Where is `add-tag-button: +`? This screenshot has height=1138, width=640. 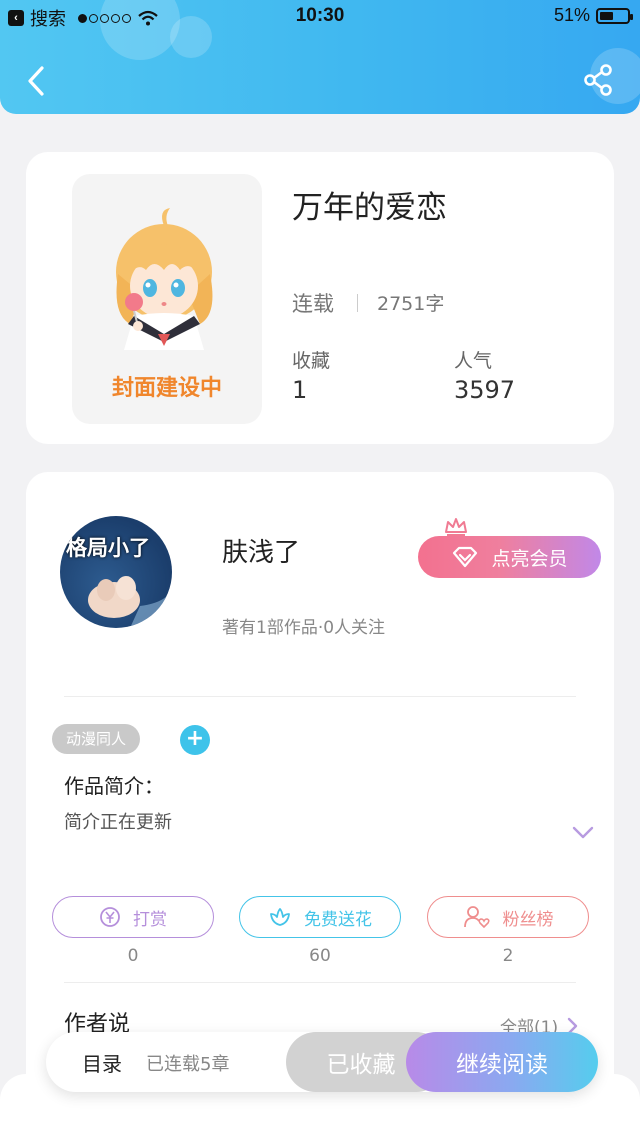
add-tag-button: + is located at coordinates (195, 740).